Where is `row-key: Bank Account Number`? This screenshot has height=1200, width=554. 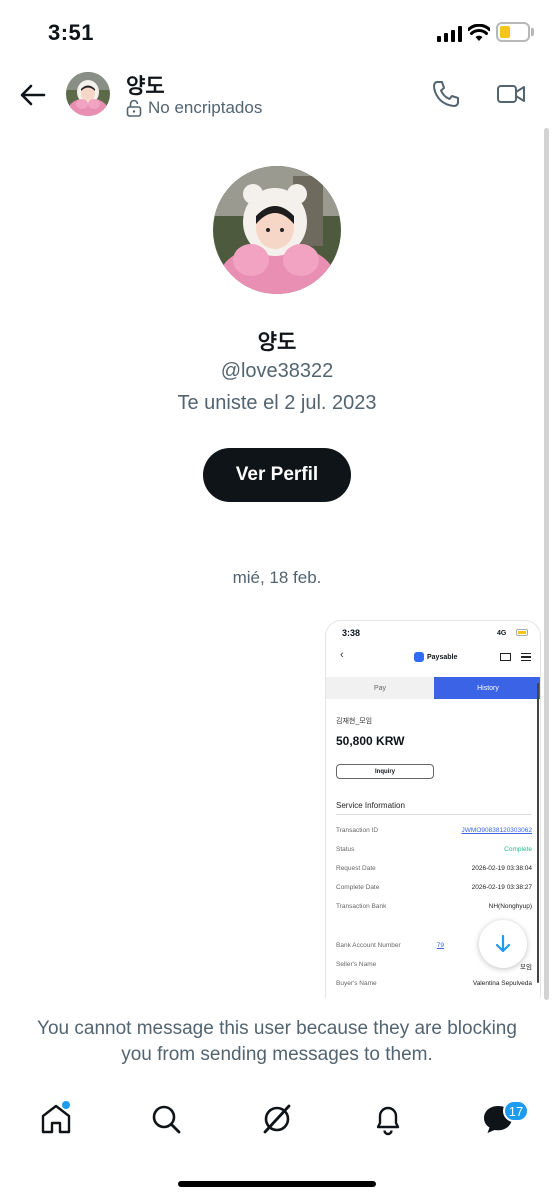
row-key: Bank Account Number is located at coordinates (368, 945).